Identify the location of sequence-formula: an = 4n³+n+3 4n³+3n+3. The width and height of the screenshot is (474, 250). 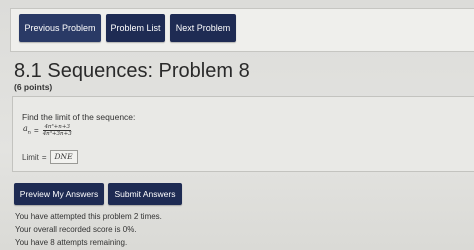
(48, 130).